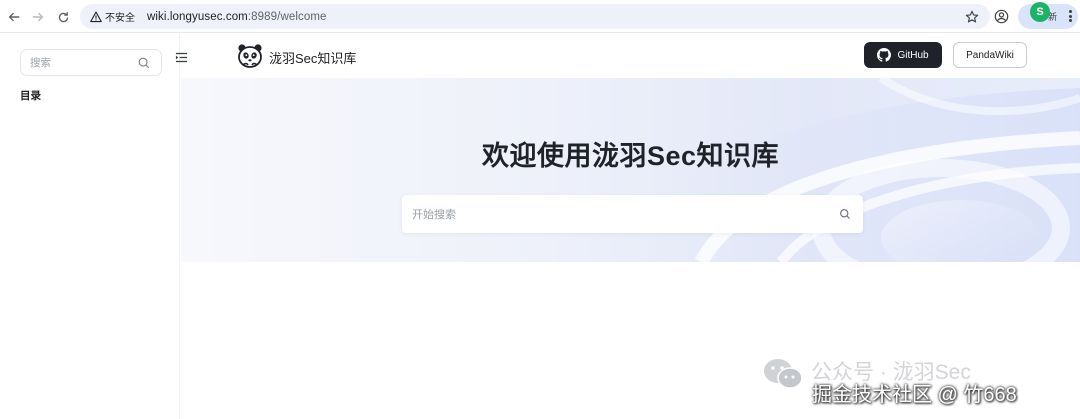  Describe the element at coordinates (632, 214) in the screenshot. I see `hero-search-input: 开始搜索` at that location.